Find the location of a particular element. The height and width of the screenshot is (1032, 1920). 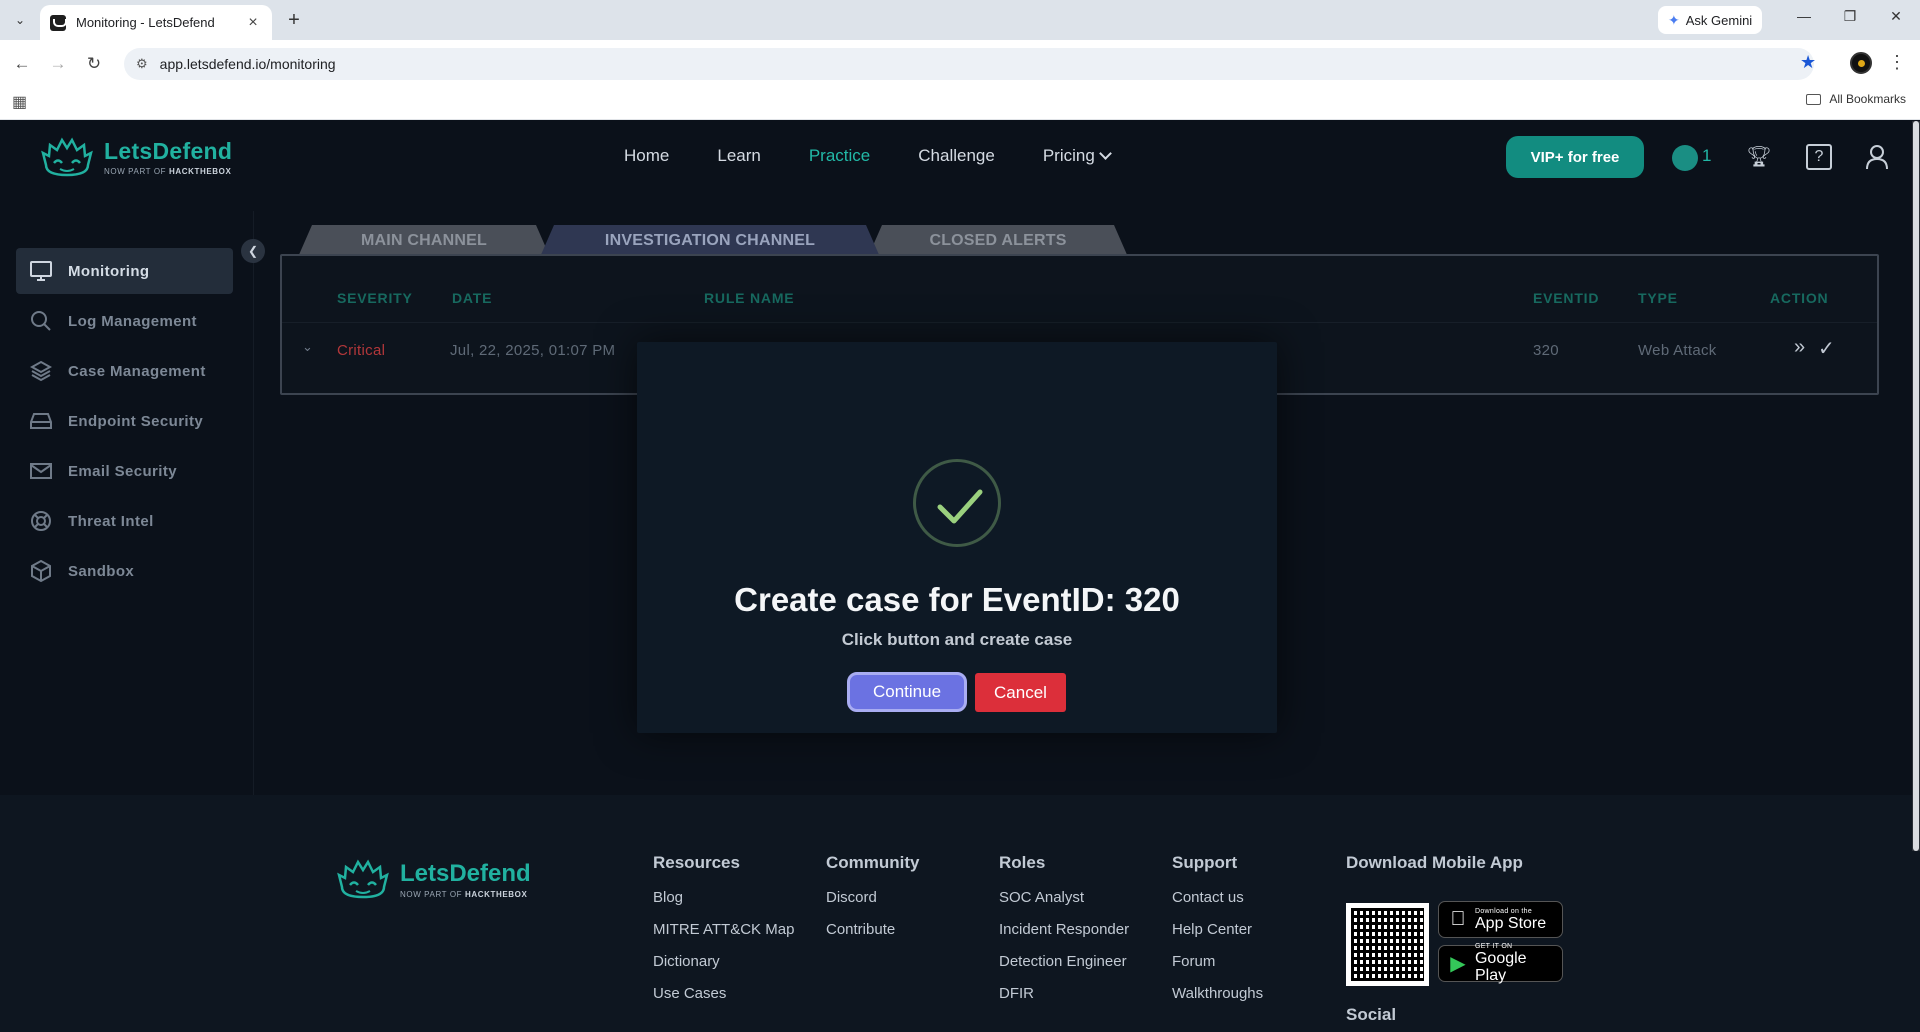

col-header-date: DATE is located at coordinates (472, 298).